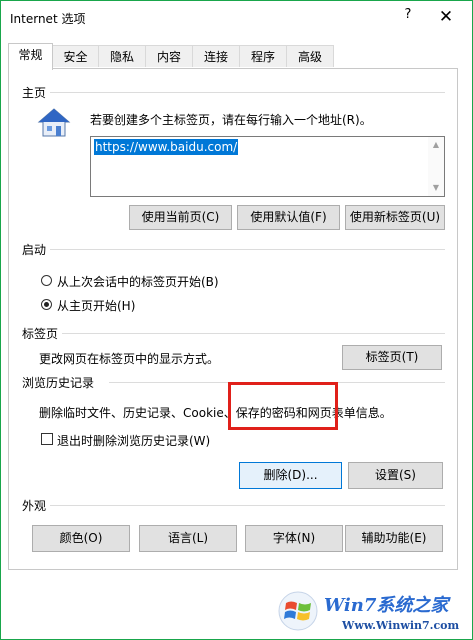 Image resolution: width=473 pixels, height=640 pixels. Describe the element at coordinates (446, 17) in the screenshot. I see `close-icon: ✕` at that location.